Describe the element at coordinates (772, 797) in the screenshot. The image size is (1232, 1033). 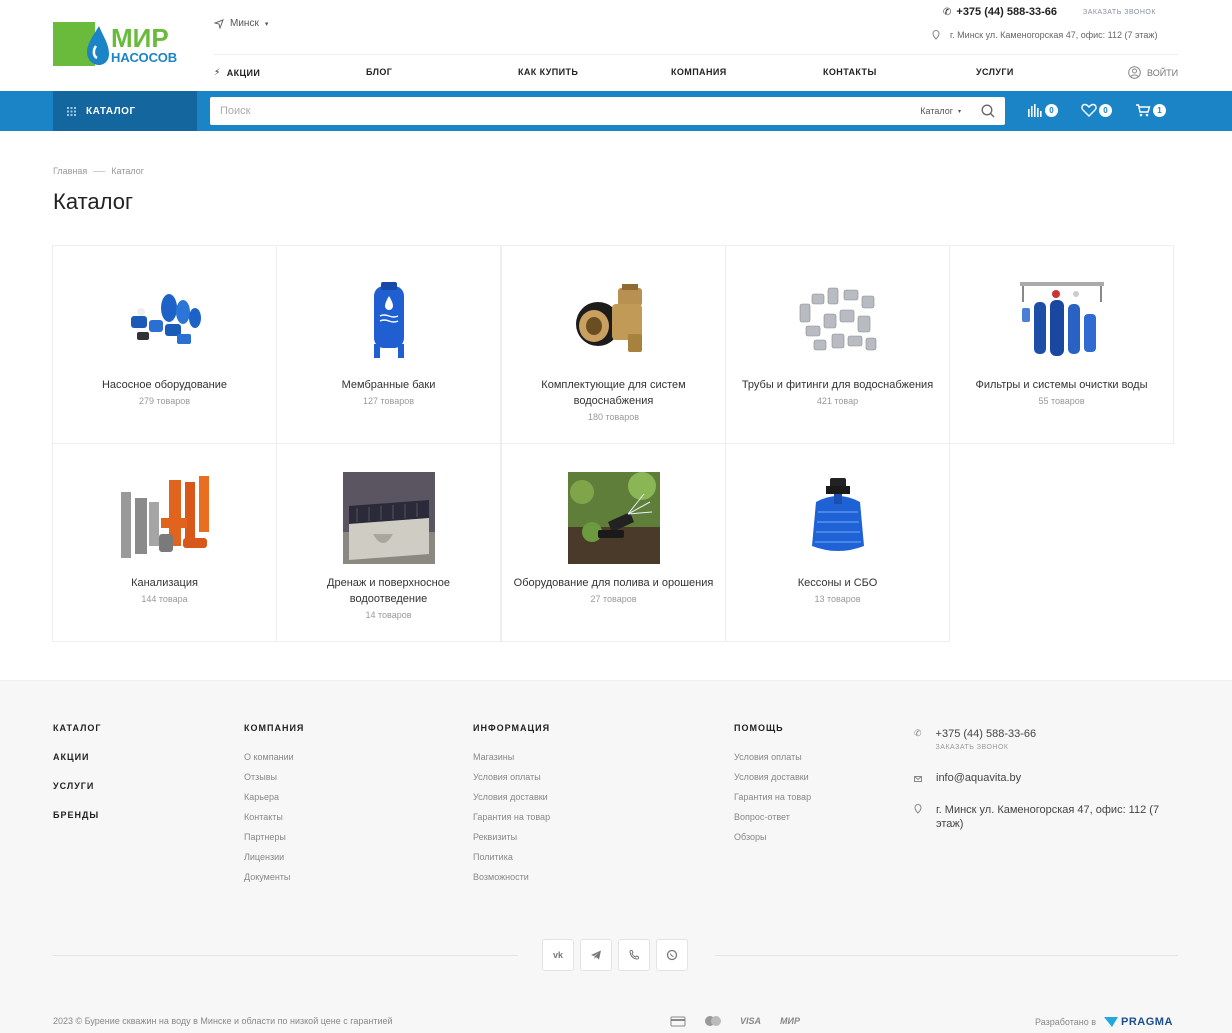
I see `footer-link-help-warranty: Гарантия на товар` at that location.